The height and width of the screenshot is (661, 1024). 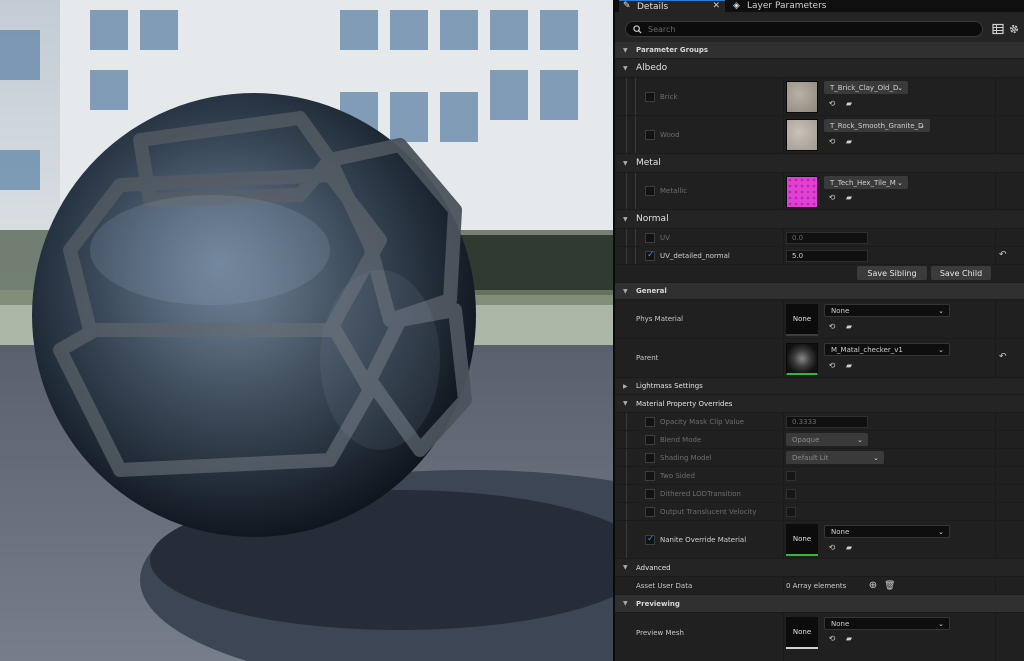 I want to click on texture-name: T_Brick_Clay_Old_D, so click(x=864, y=87).